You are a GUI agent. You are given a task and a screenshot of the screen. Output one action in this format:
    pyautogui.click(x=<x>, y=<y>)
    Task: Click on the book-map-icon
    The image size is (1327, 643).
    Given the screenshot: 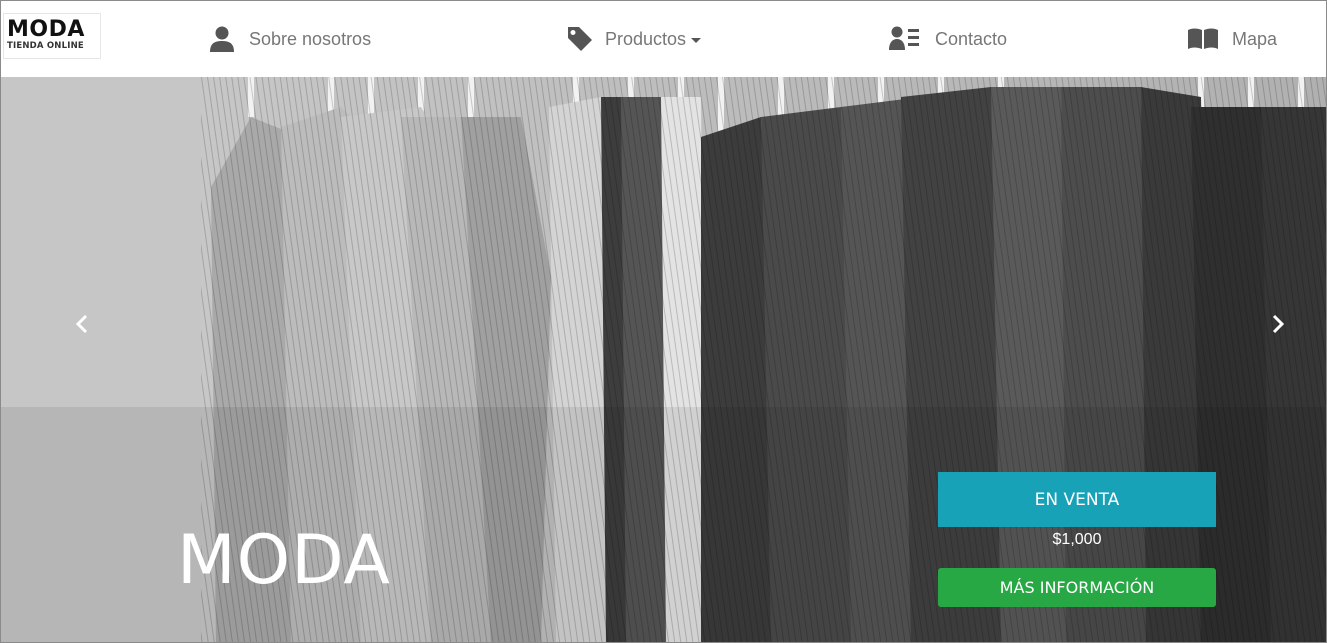 What is the action you would take?
    pyautogui.click(x=1203, y=38)
    